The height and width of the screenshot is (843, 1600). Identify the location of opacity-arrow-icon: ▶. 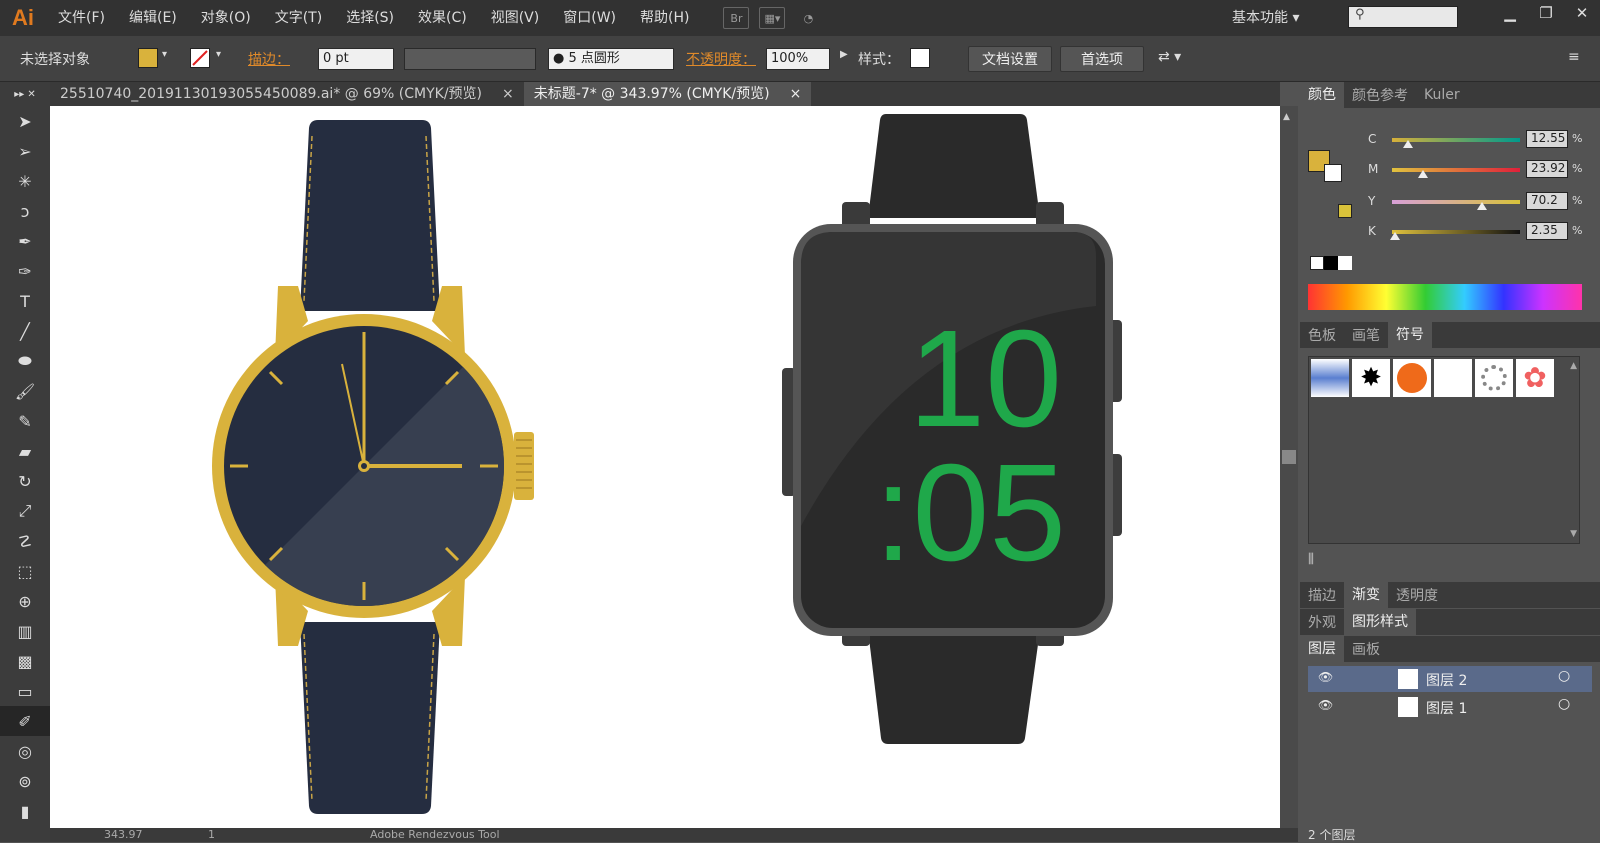
(844, 54).